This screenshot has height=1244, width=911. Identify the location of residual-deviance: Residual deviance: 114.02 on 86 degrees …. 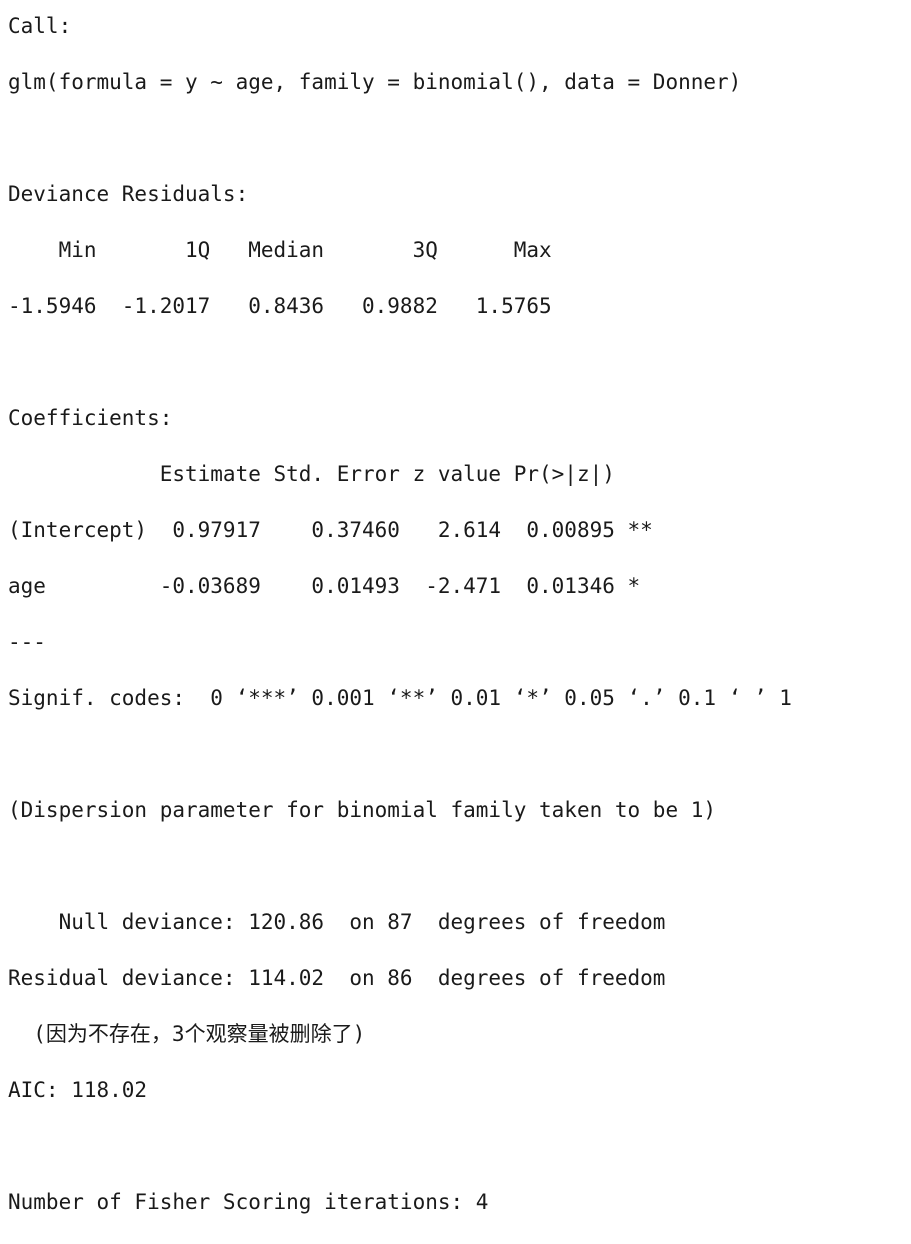
(337, 978).